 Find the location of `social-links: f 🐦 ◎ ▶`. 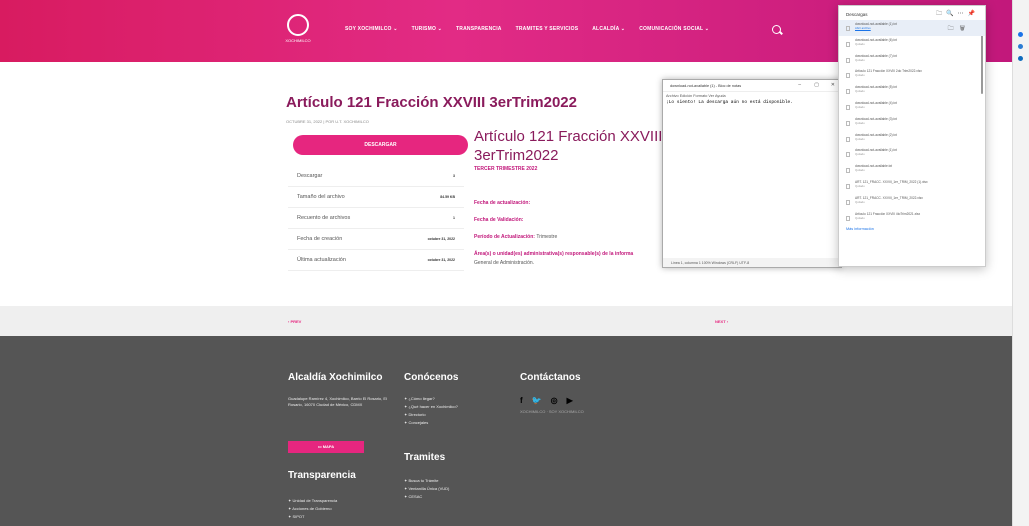

social-links: f 🐦 ◎ ▶ is located at coordinates (546, 400).